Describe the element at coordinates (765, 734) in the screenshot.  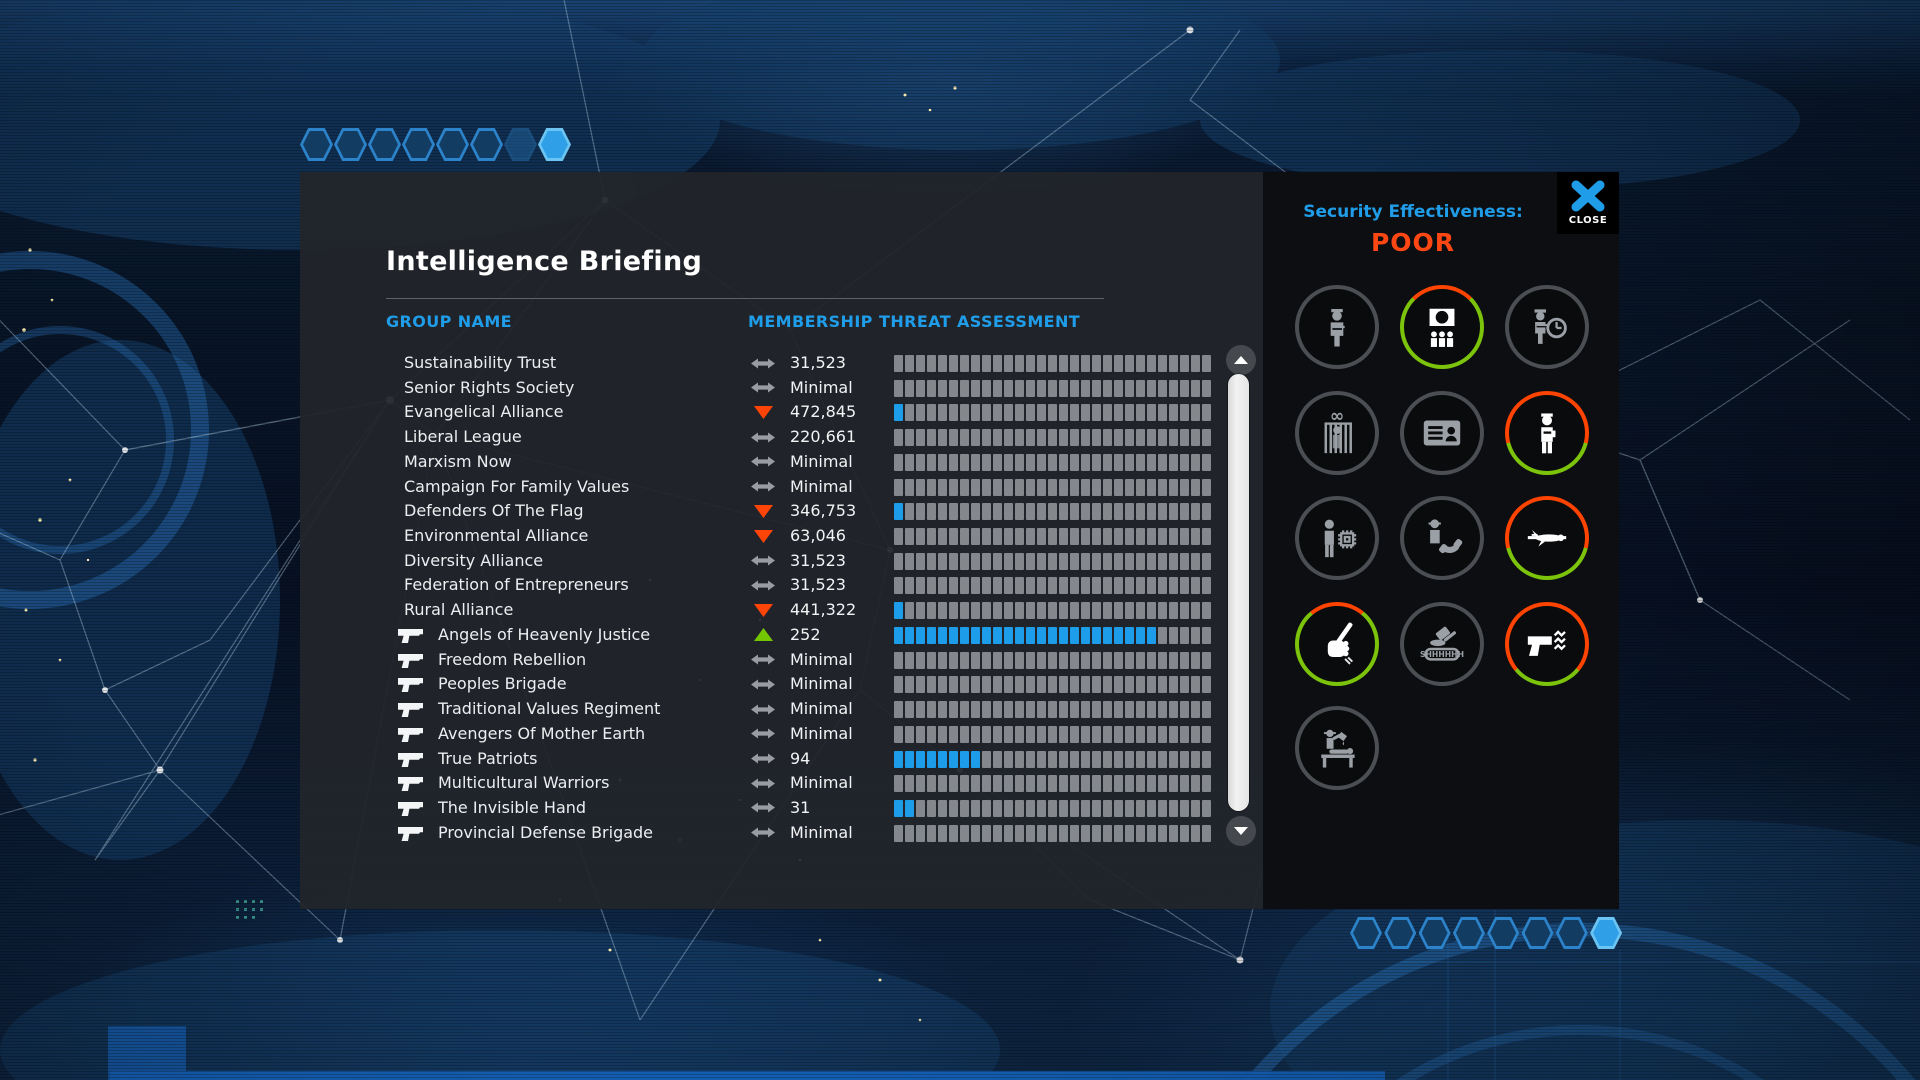
I see `group-row: Avengers Of Mother Earth Minimal` at that location.